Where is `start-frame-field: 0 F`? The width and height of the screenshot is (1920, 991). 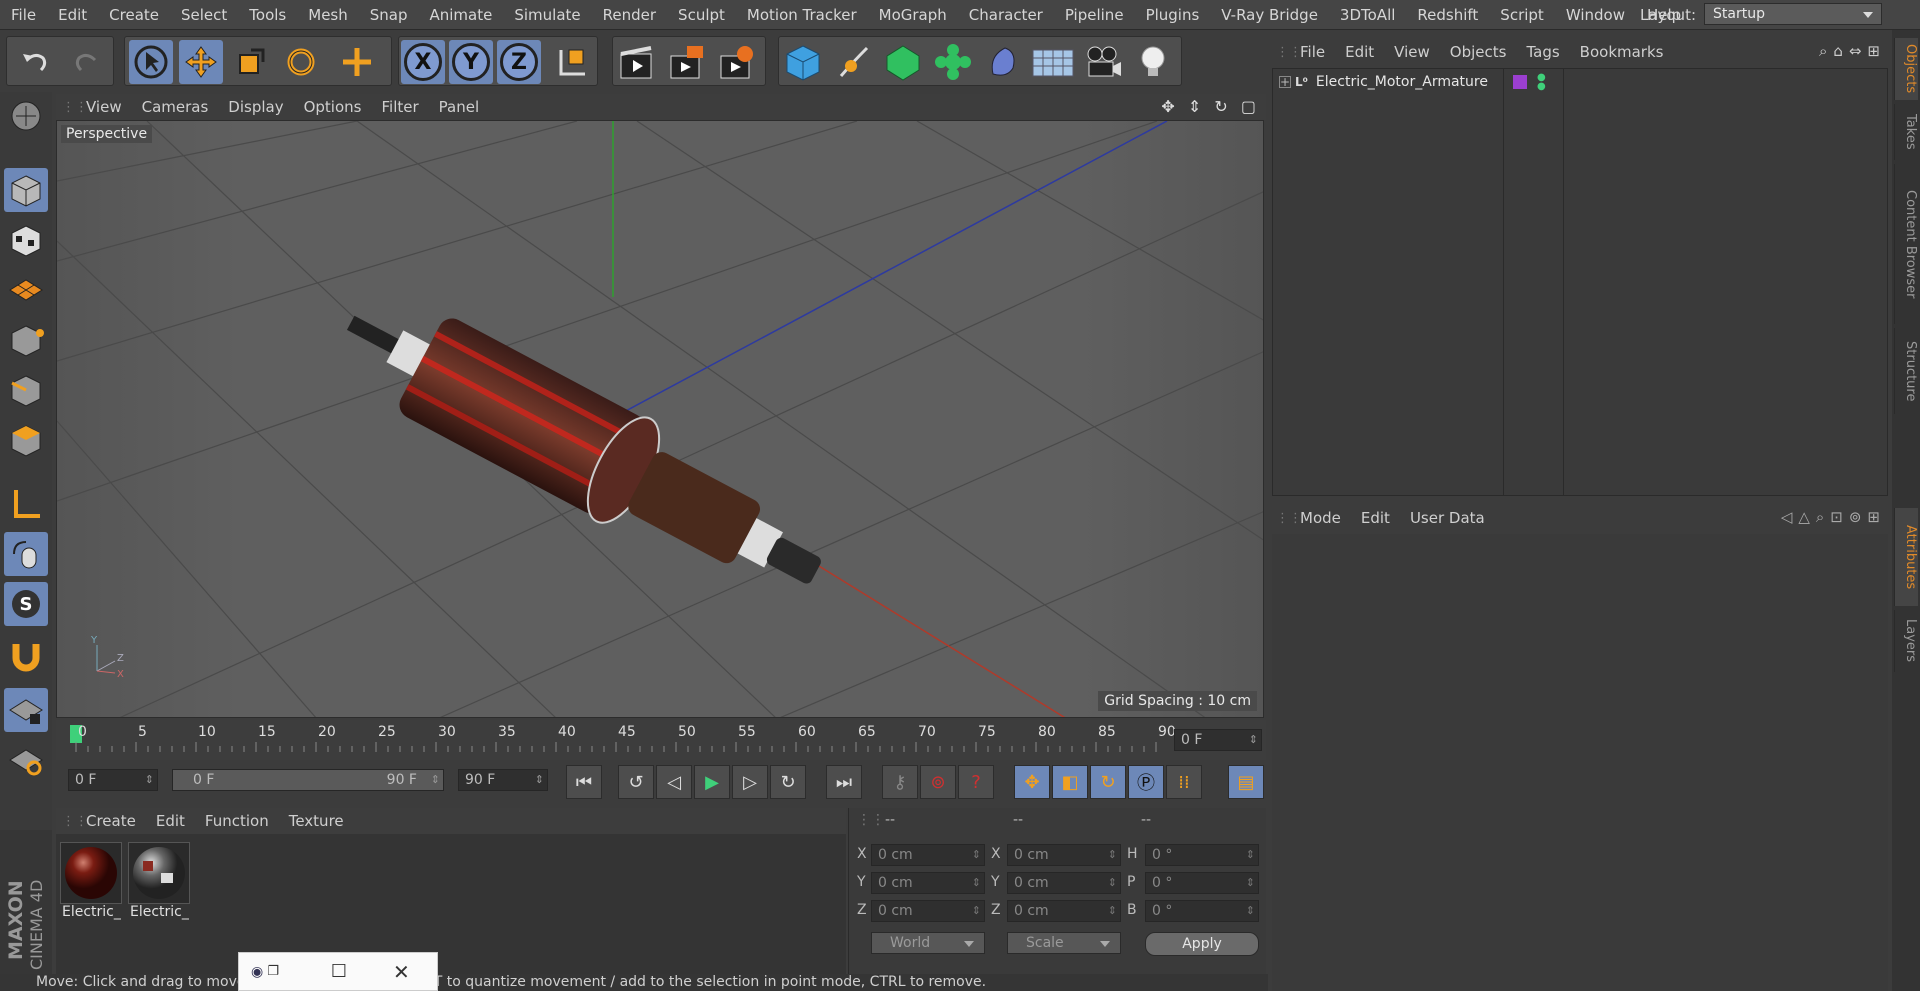
start-frame-field: 0 F is located at coordinates (113, 780).